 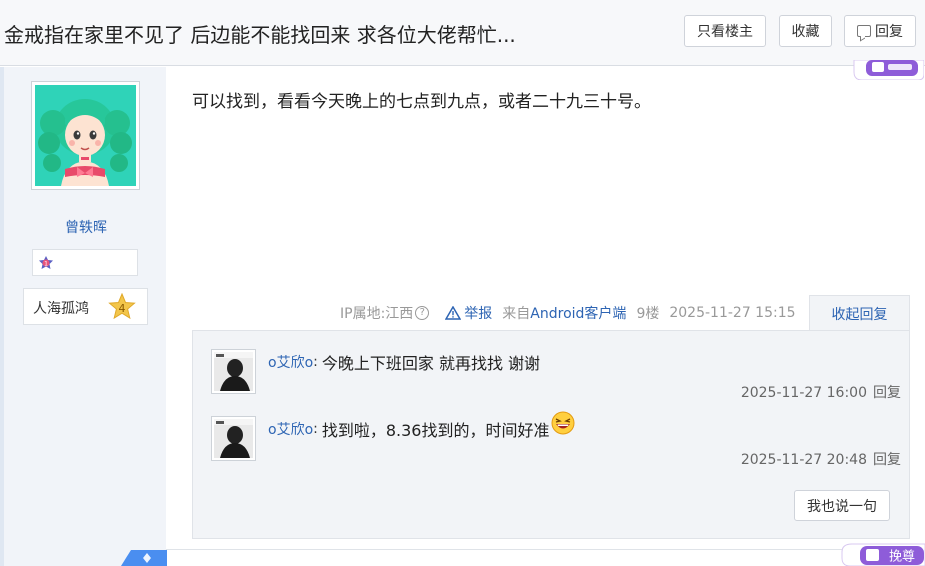 I want to click on post-time: 2025-11-27 15:15, so click(x=732, y=313).